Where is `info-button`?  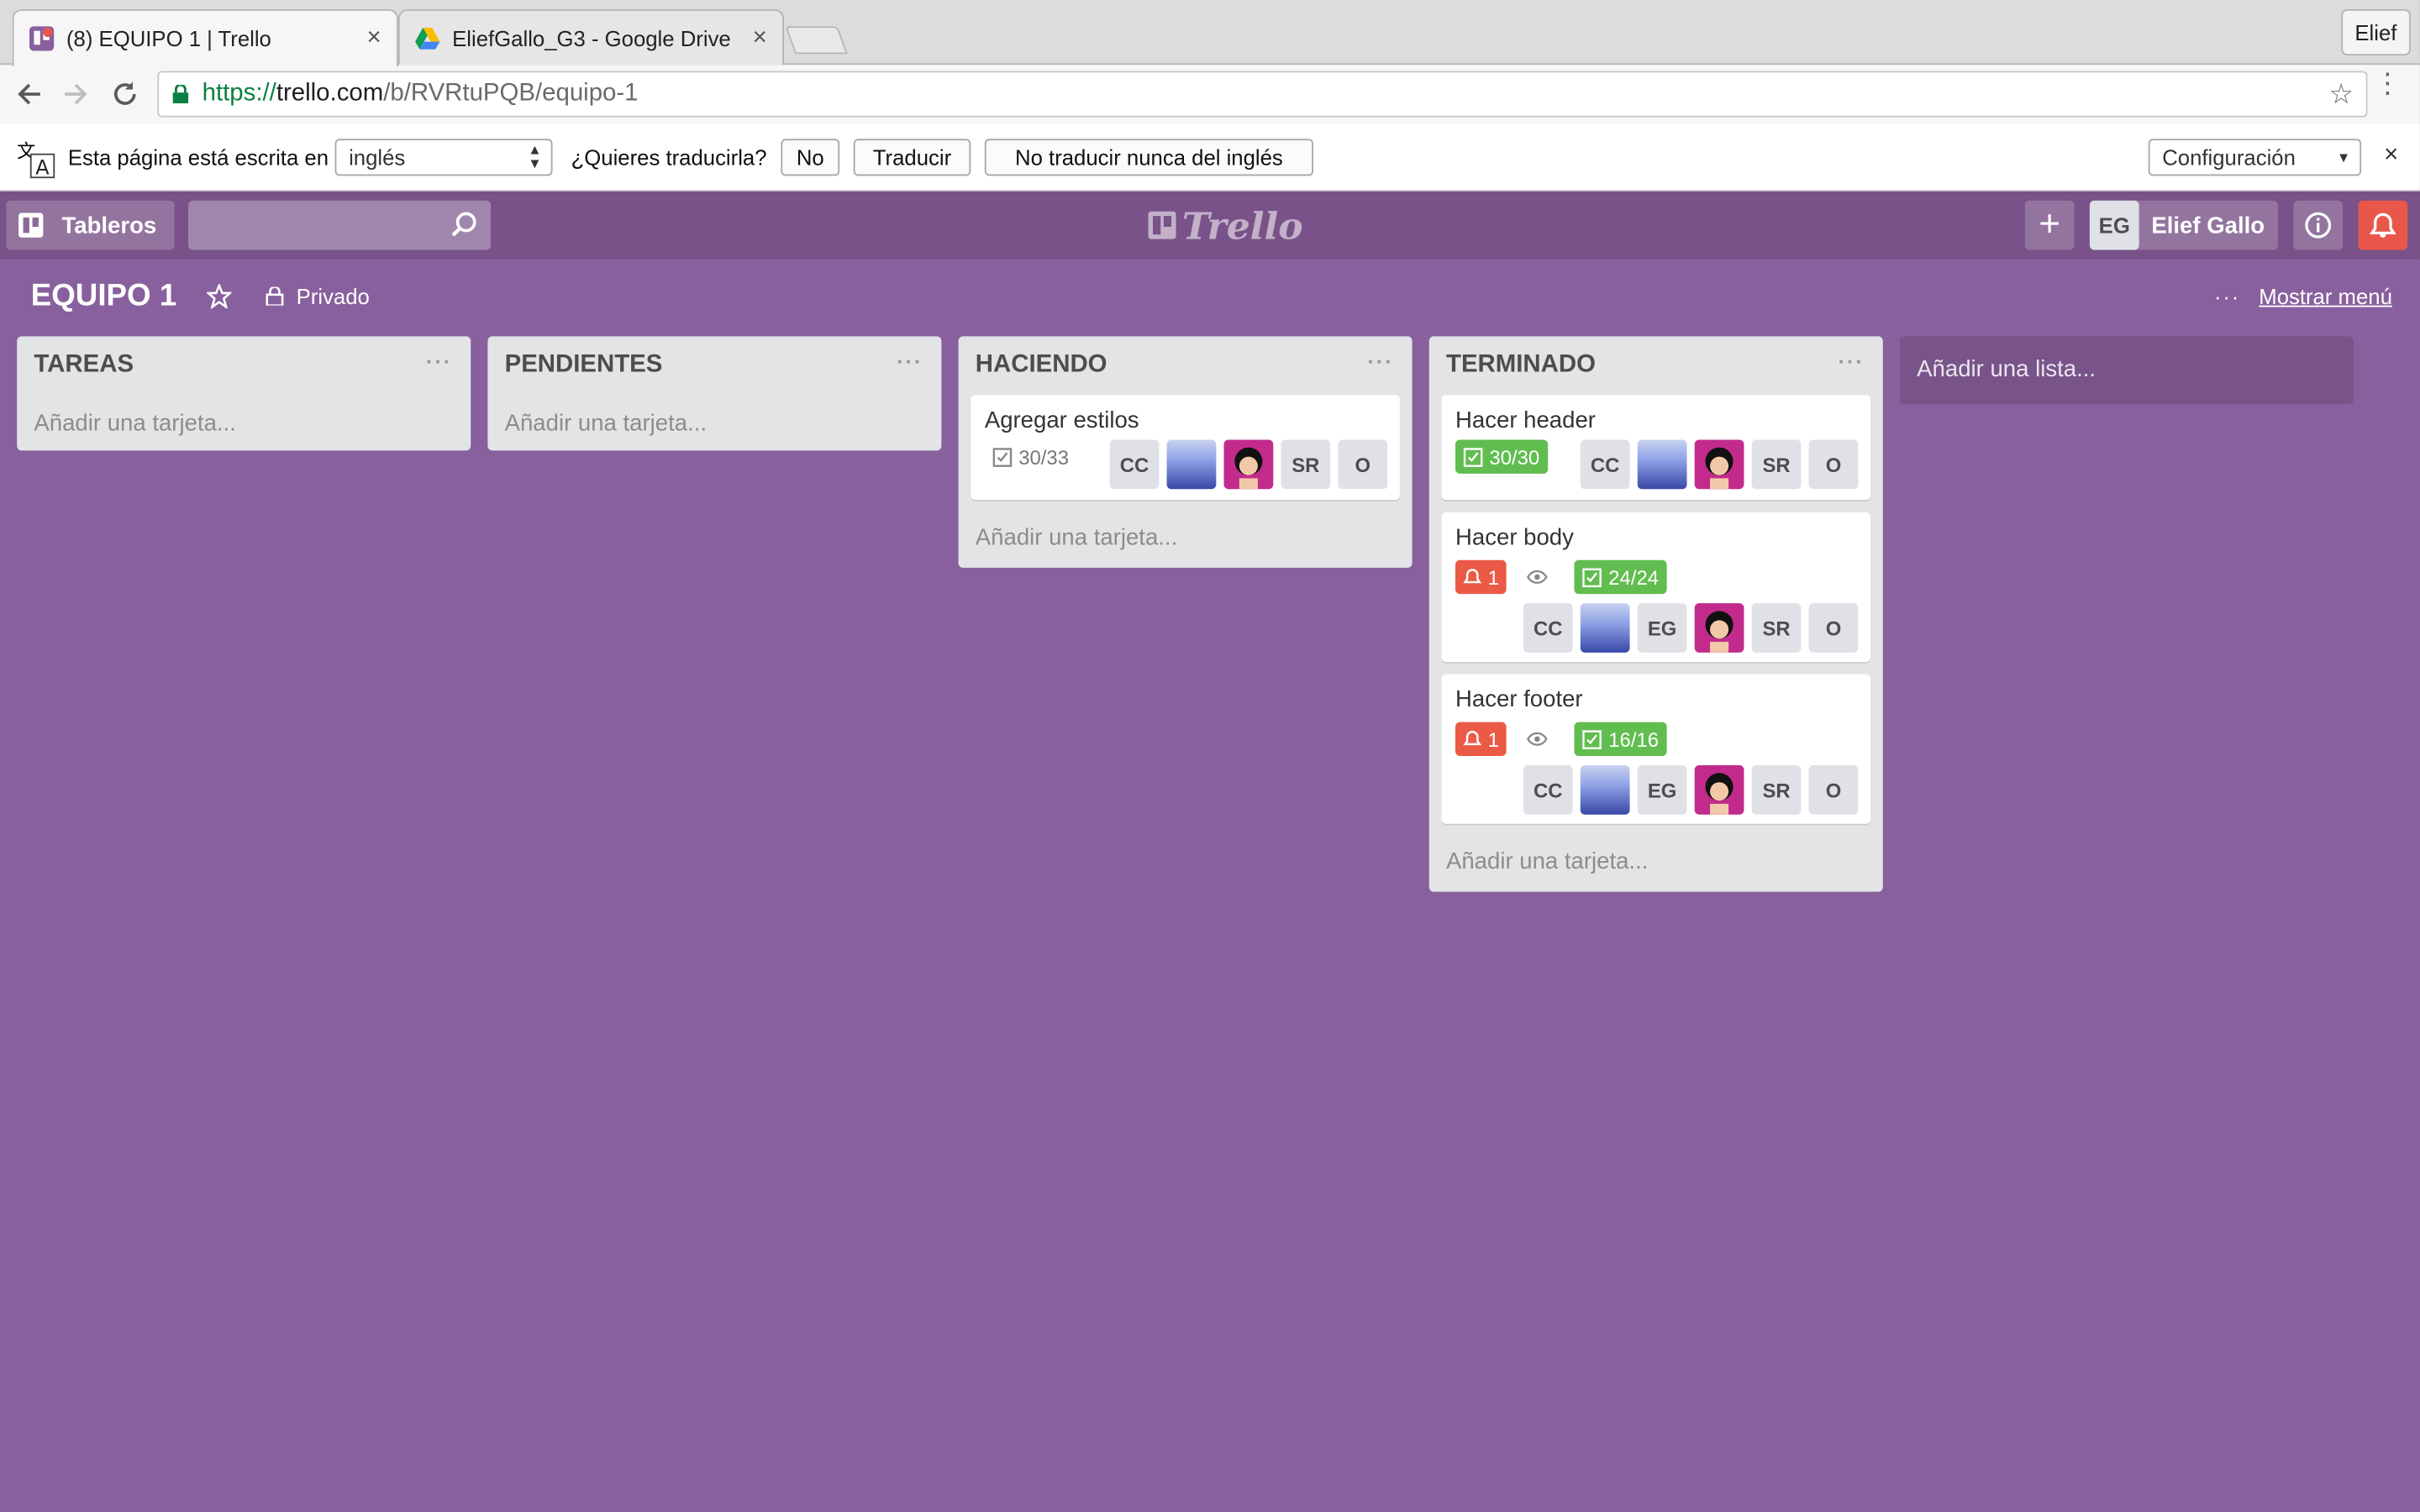
info-button is located at coordinates (2318, 225).